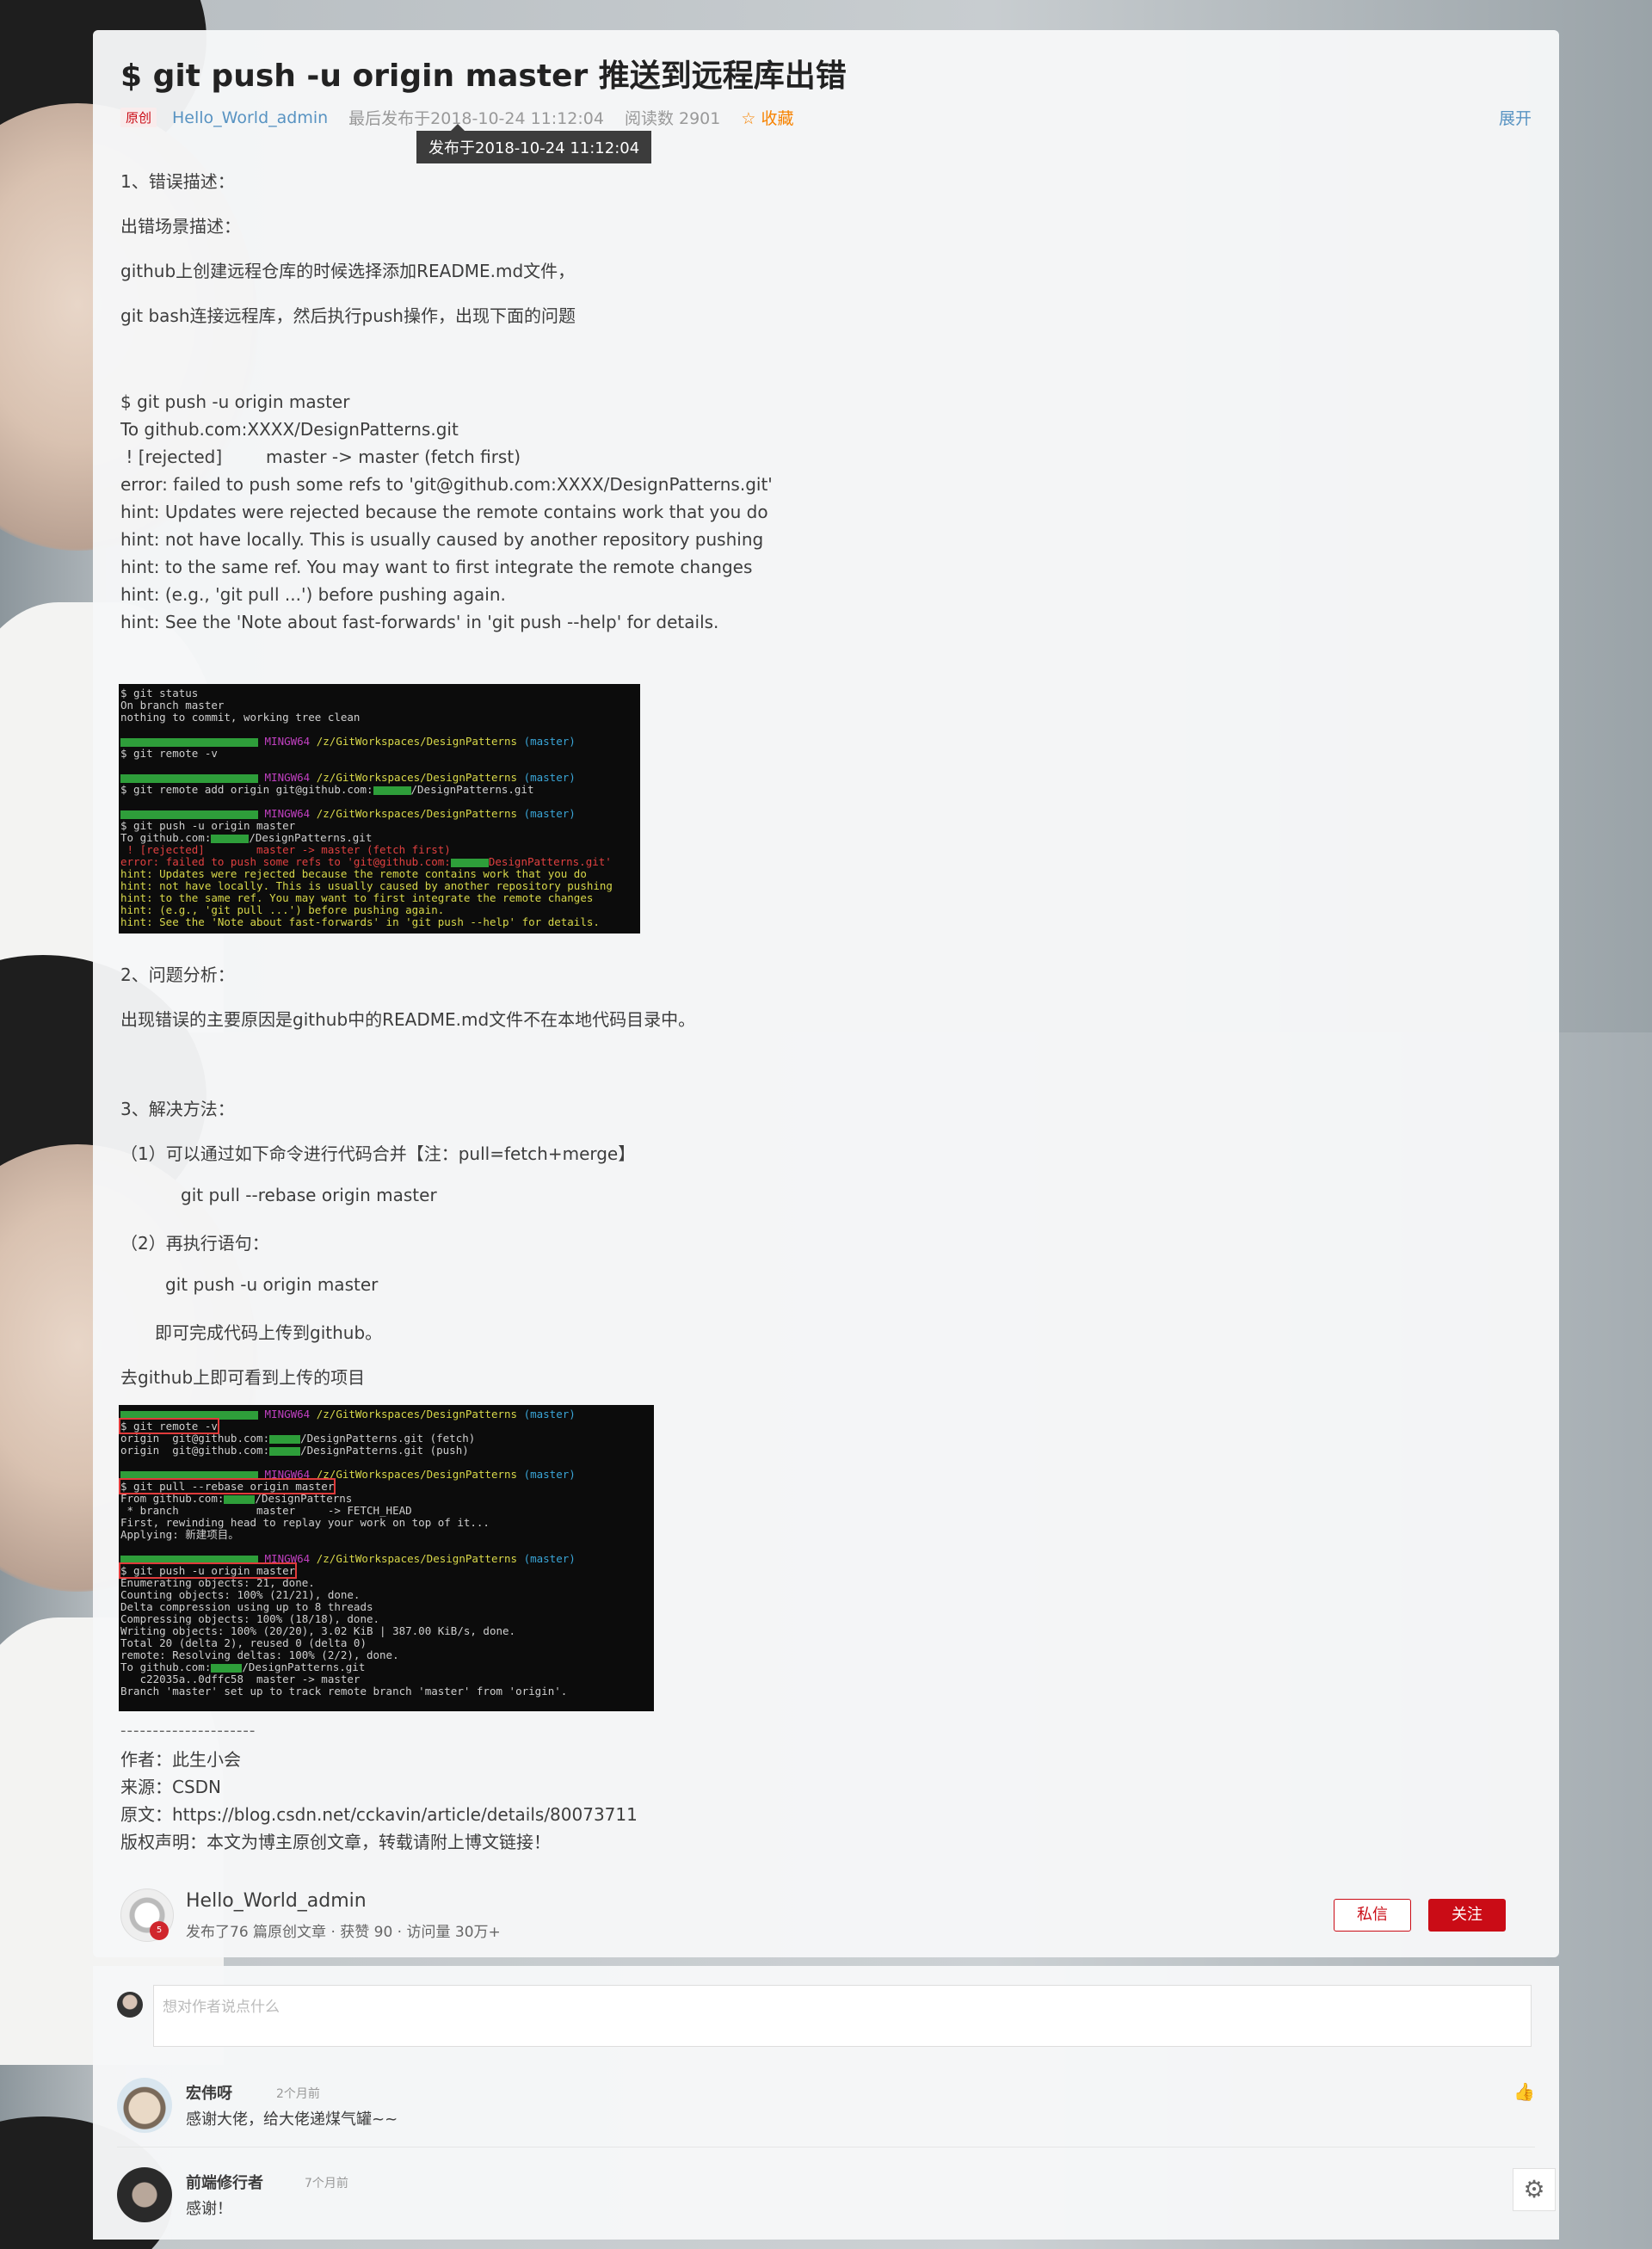 Image resolution: width=1652 pixels, height=2249 pixels. What do you see at coordinates (177, 1109) in the screenshot?
I see `section-3-heading: 3、解决方法：` at bounding box center [177, 1109].